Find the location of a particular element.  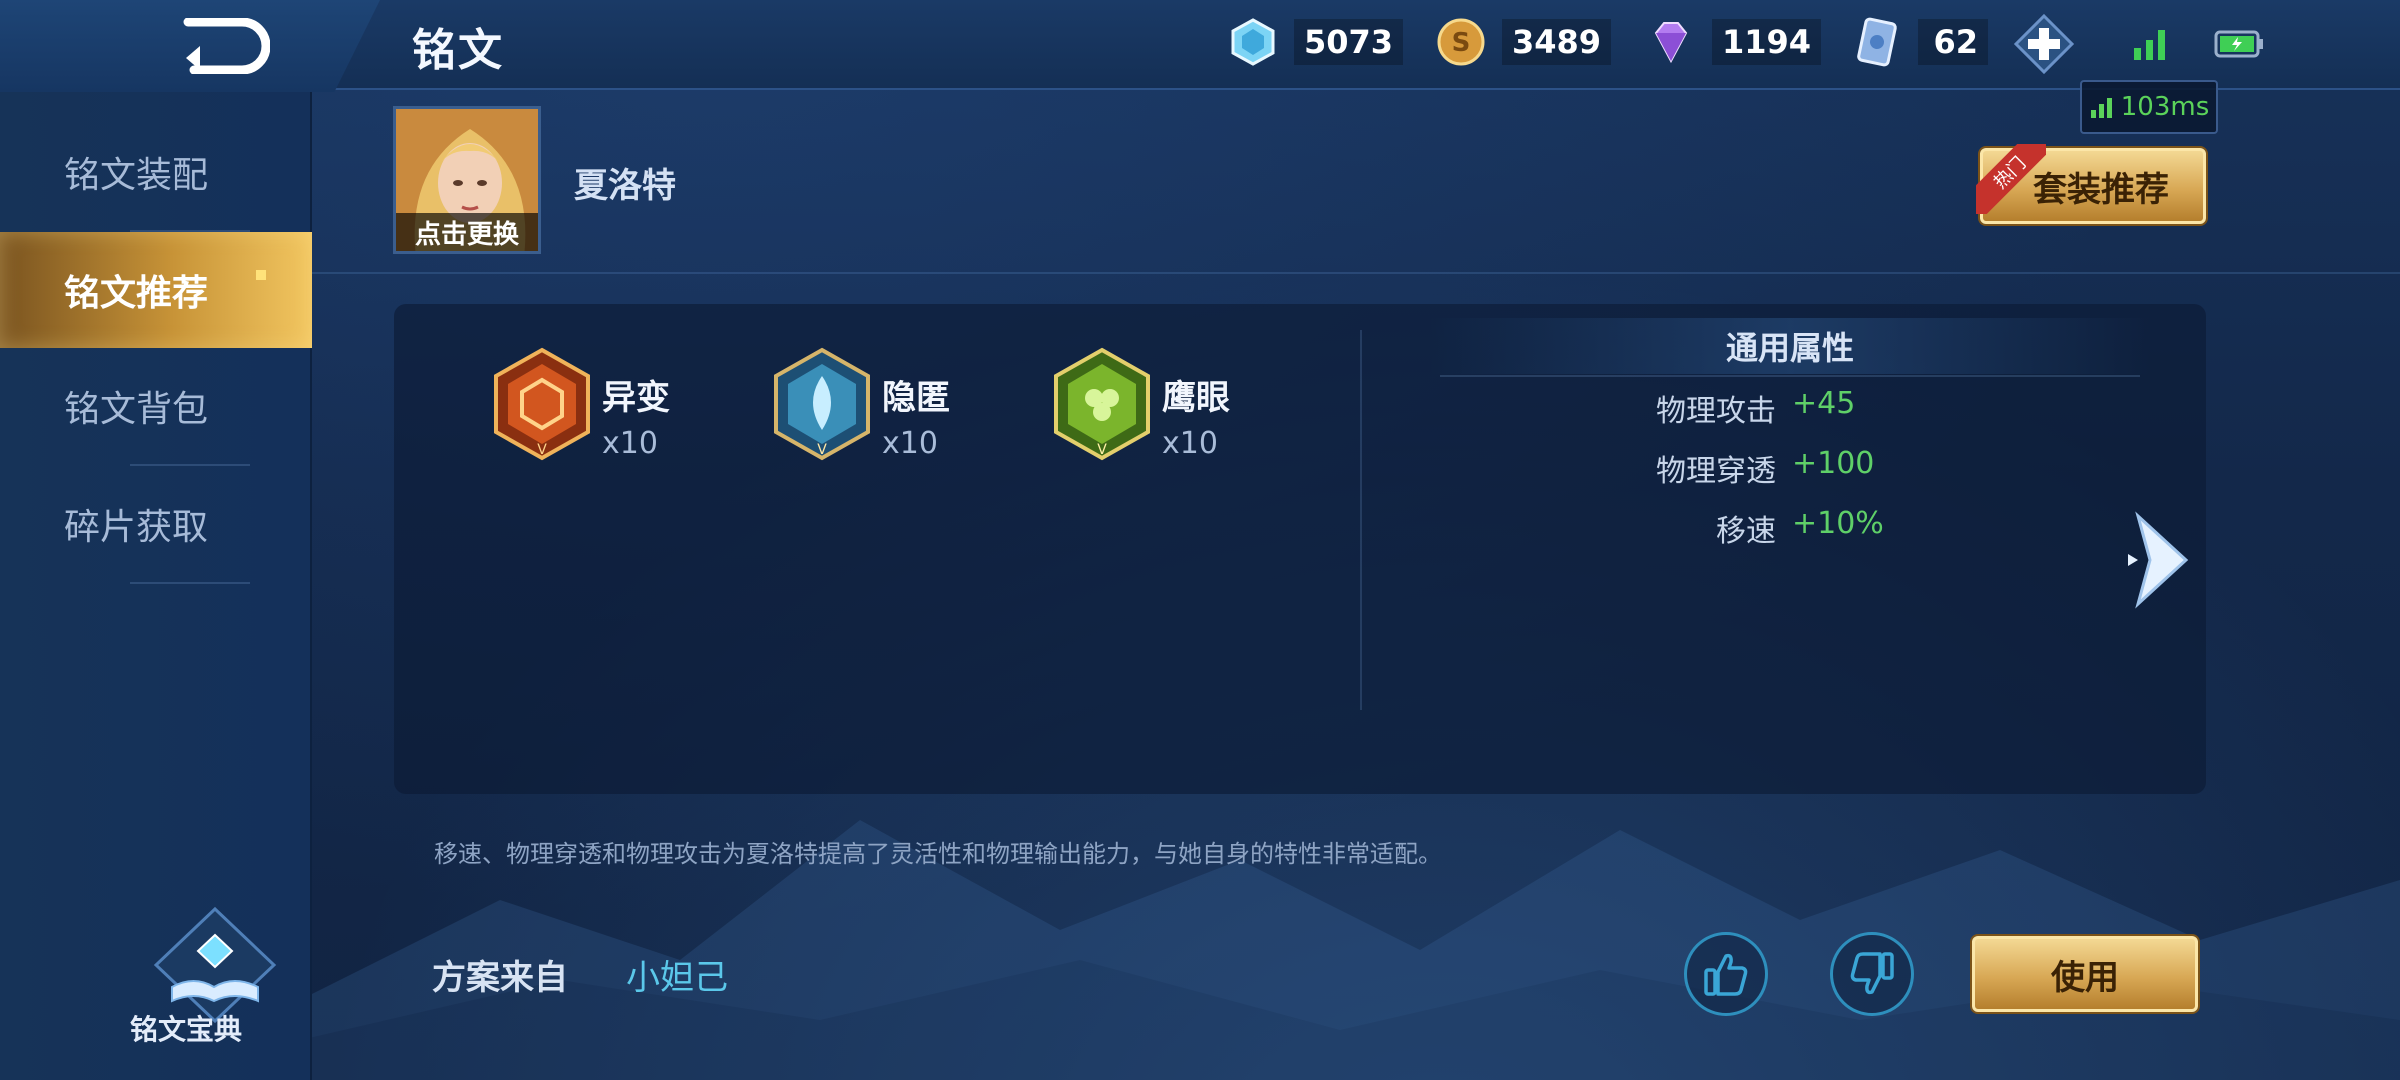

crystal-icon is located at coordinates (1253, 42).